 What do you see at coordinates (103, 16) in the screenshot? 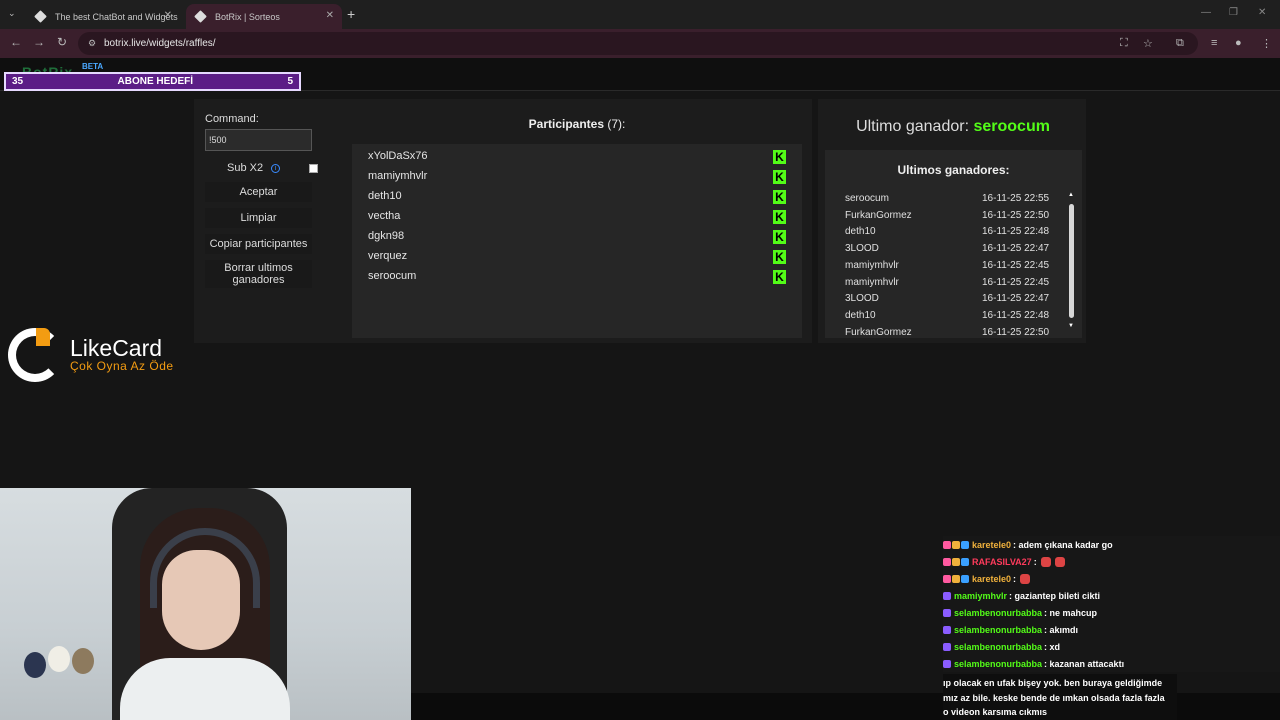
I see `tab-chatbot: The best ChatBot and Widgets ✕` at bounding box center [103, 16].